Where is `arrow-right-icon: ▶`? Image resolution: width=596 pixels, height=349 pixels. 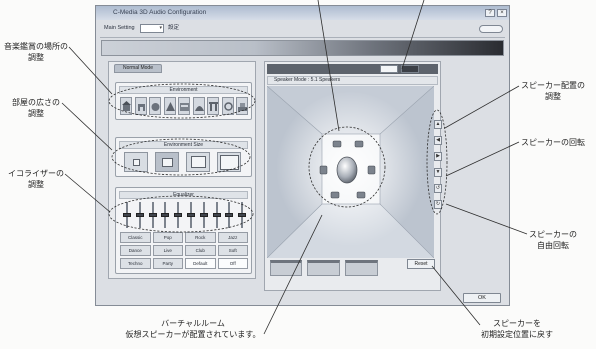
arrow-right-icon: ▶ is located at coordinates (438, 156).